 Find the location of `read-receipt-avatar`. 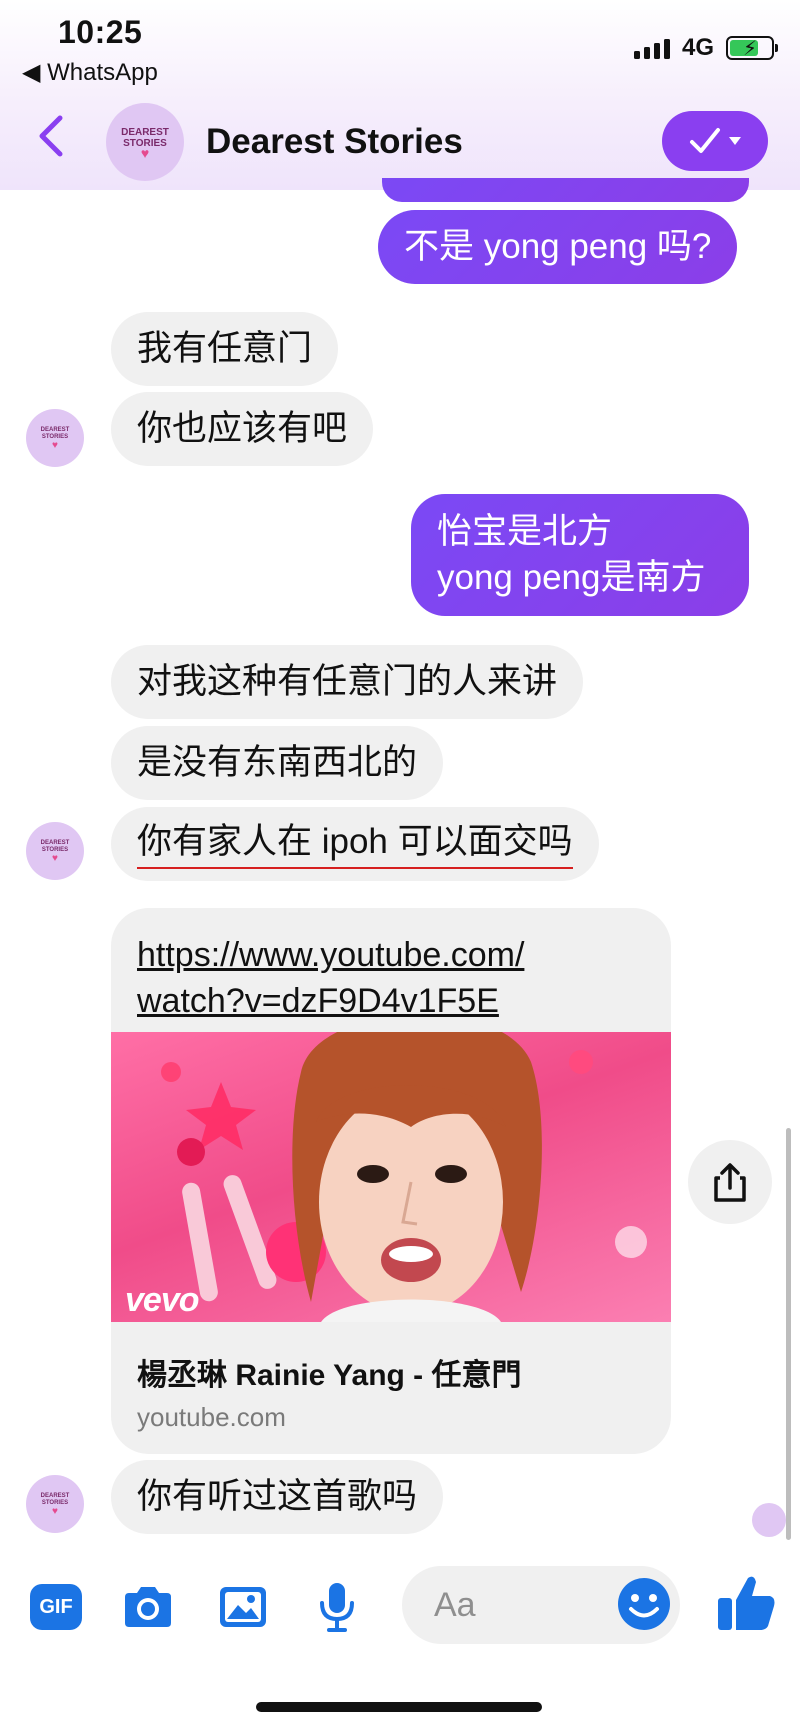

read-receipt-avatar is located at coordinates (769, 1520).